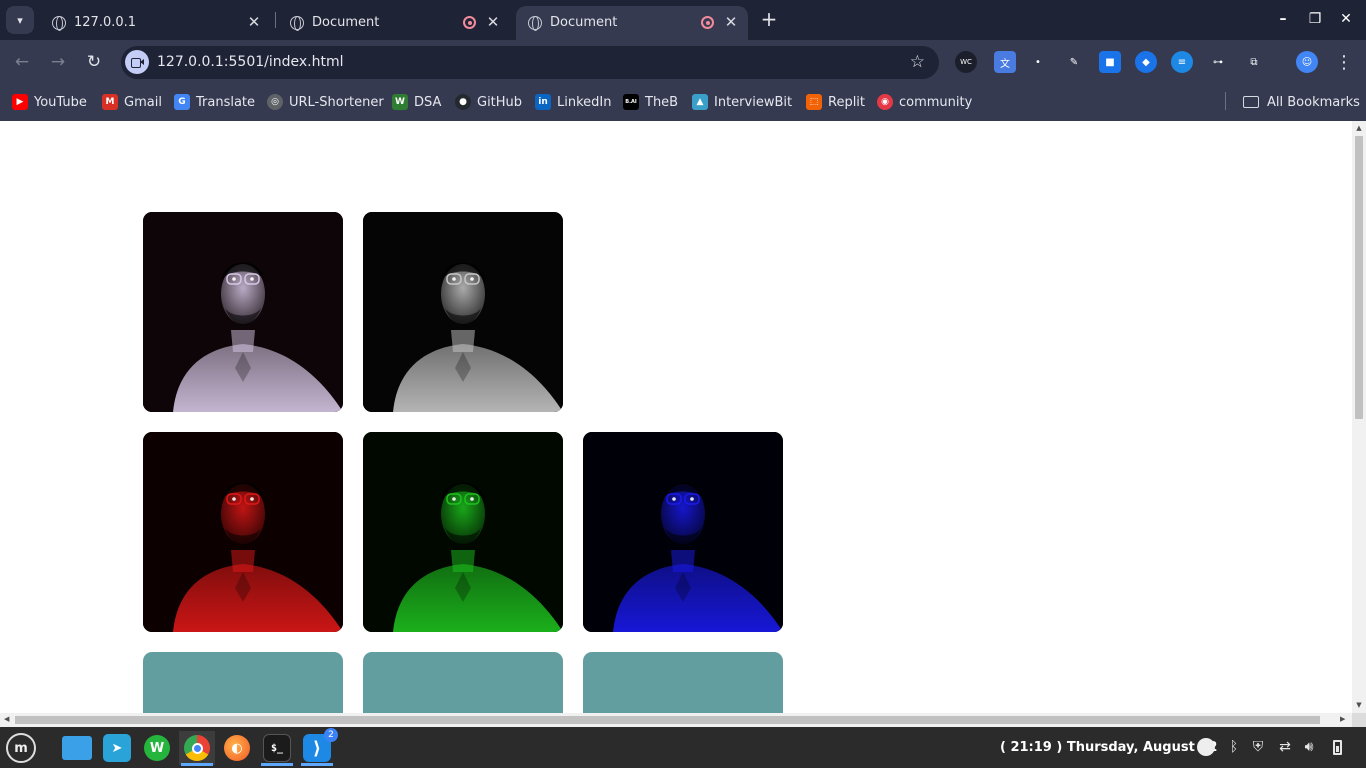 The image size is (1366, 768). I want to click on vertical-scrollbar: ▲ ▼, so click(1359, 417).